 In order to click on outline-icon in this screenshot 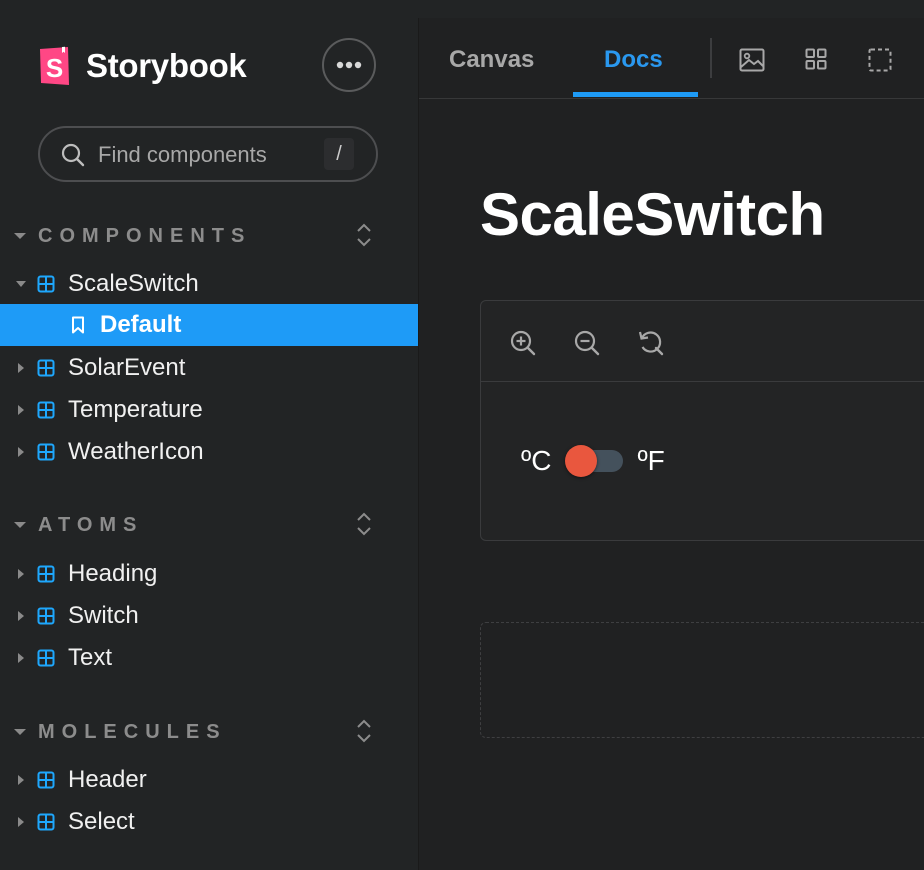, I will do `click(880, 60)`.